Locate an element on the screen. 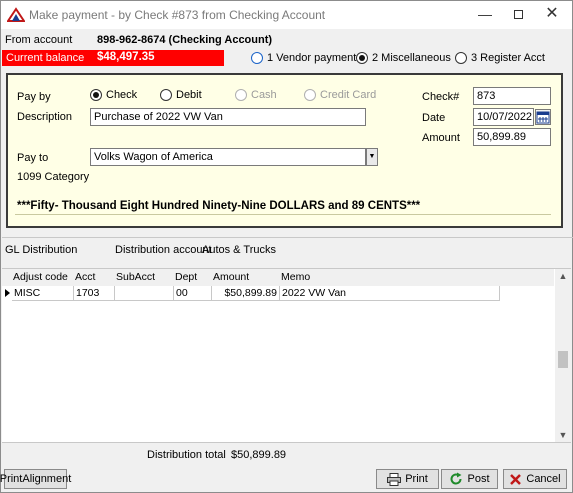 This screenshot has height=493, width=573. cell-dept: 00 is located at coordinates (193, 293).